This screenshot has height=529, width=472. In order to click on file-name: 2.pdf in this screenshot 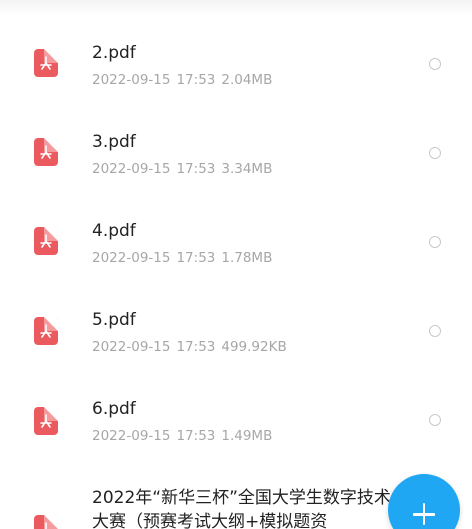, I will do `click(114, 53)`.